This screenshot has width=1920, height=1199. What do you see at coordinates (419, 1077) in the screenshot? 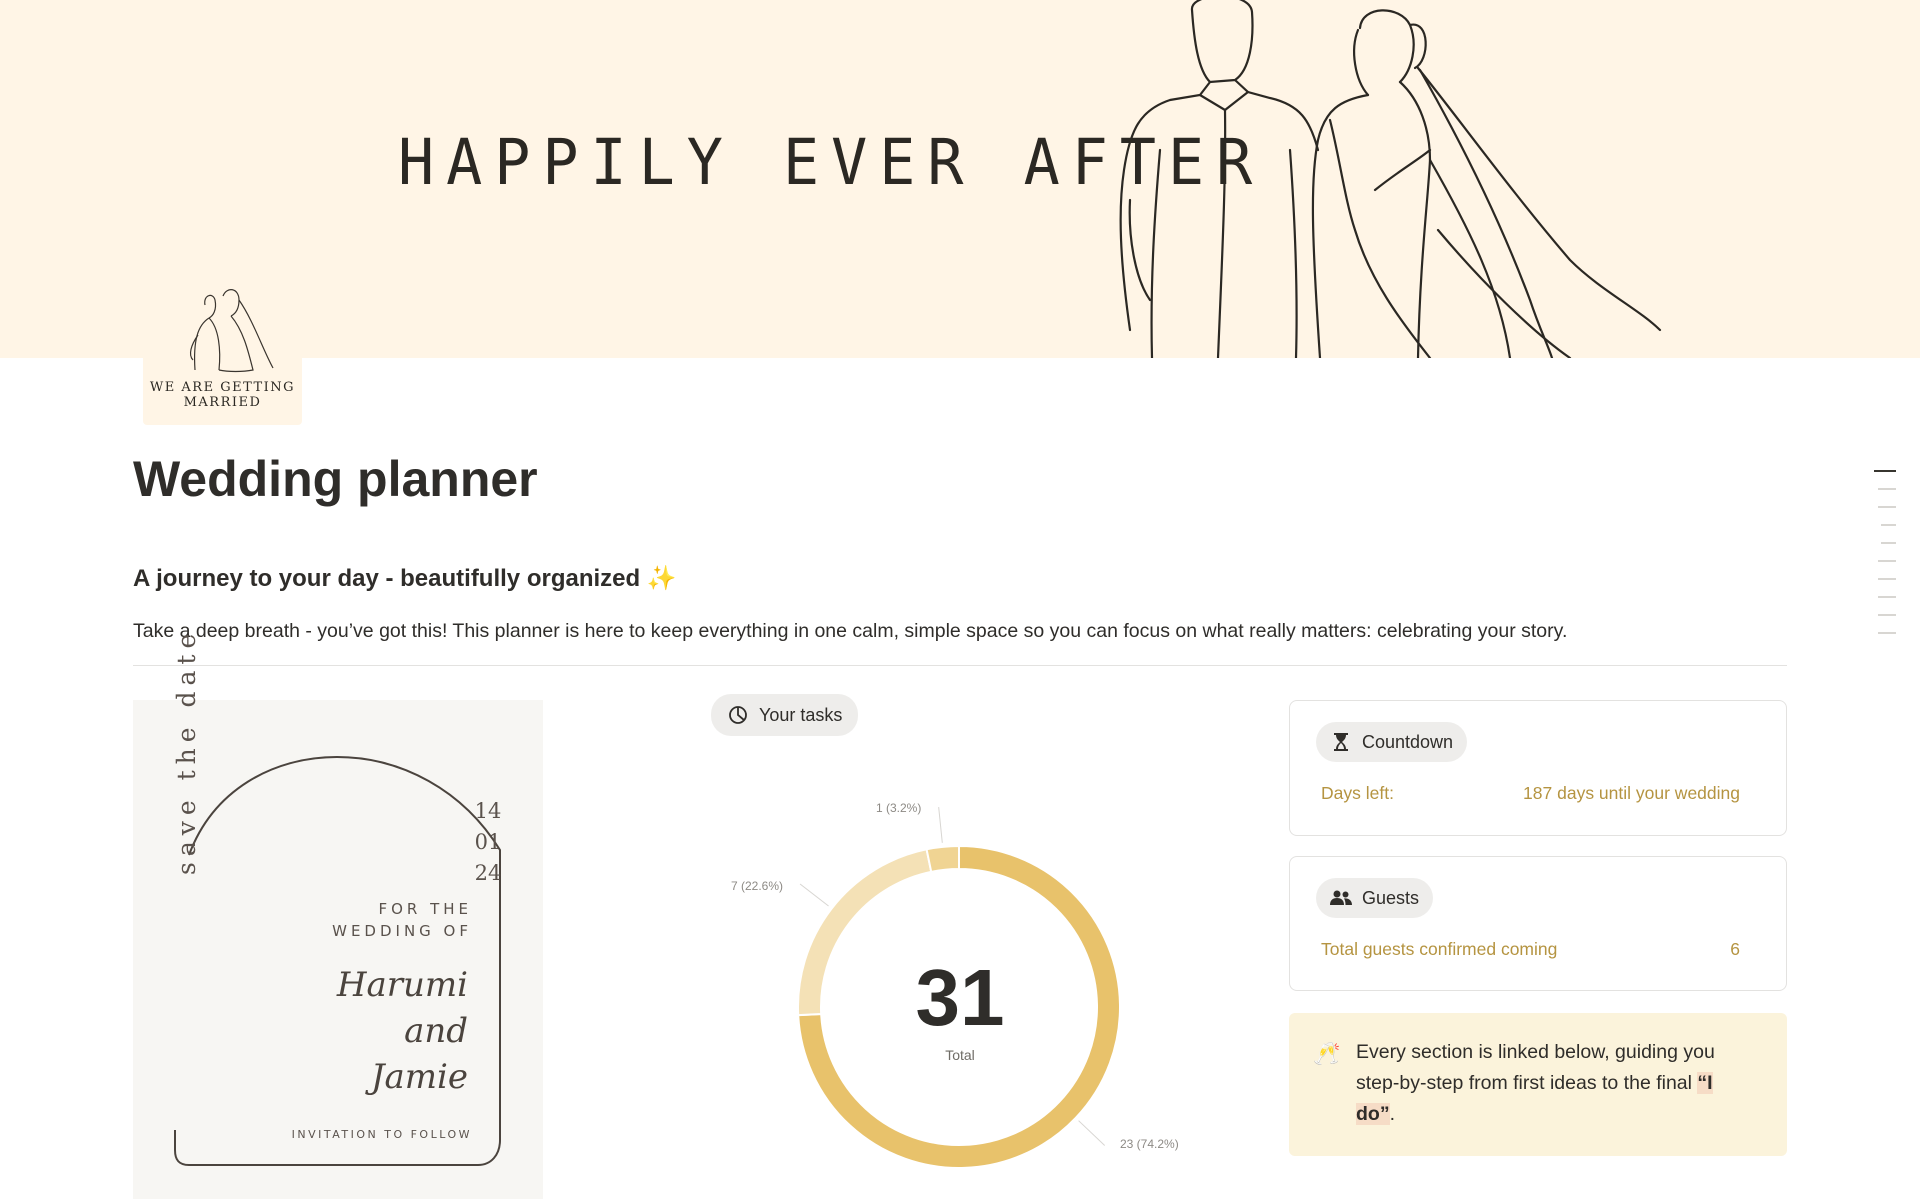
I see `invitation-name2: Jamie` at bounding box center [419, 1077].